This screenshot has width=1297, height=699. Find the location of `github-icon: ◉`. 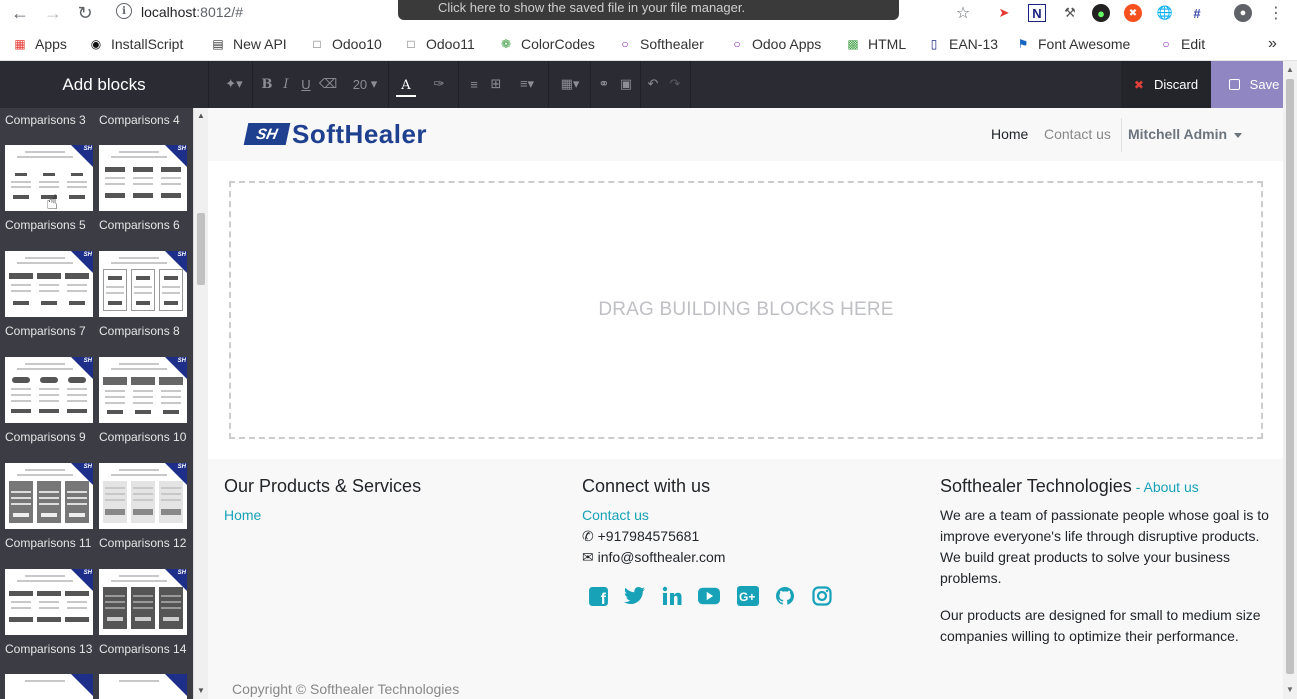

github-icon: ◉ is located at coordinates (96, 44).